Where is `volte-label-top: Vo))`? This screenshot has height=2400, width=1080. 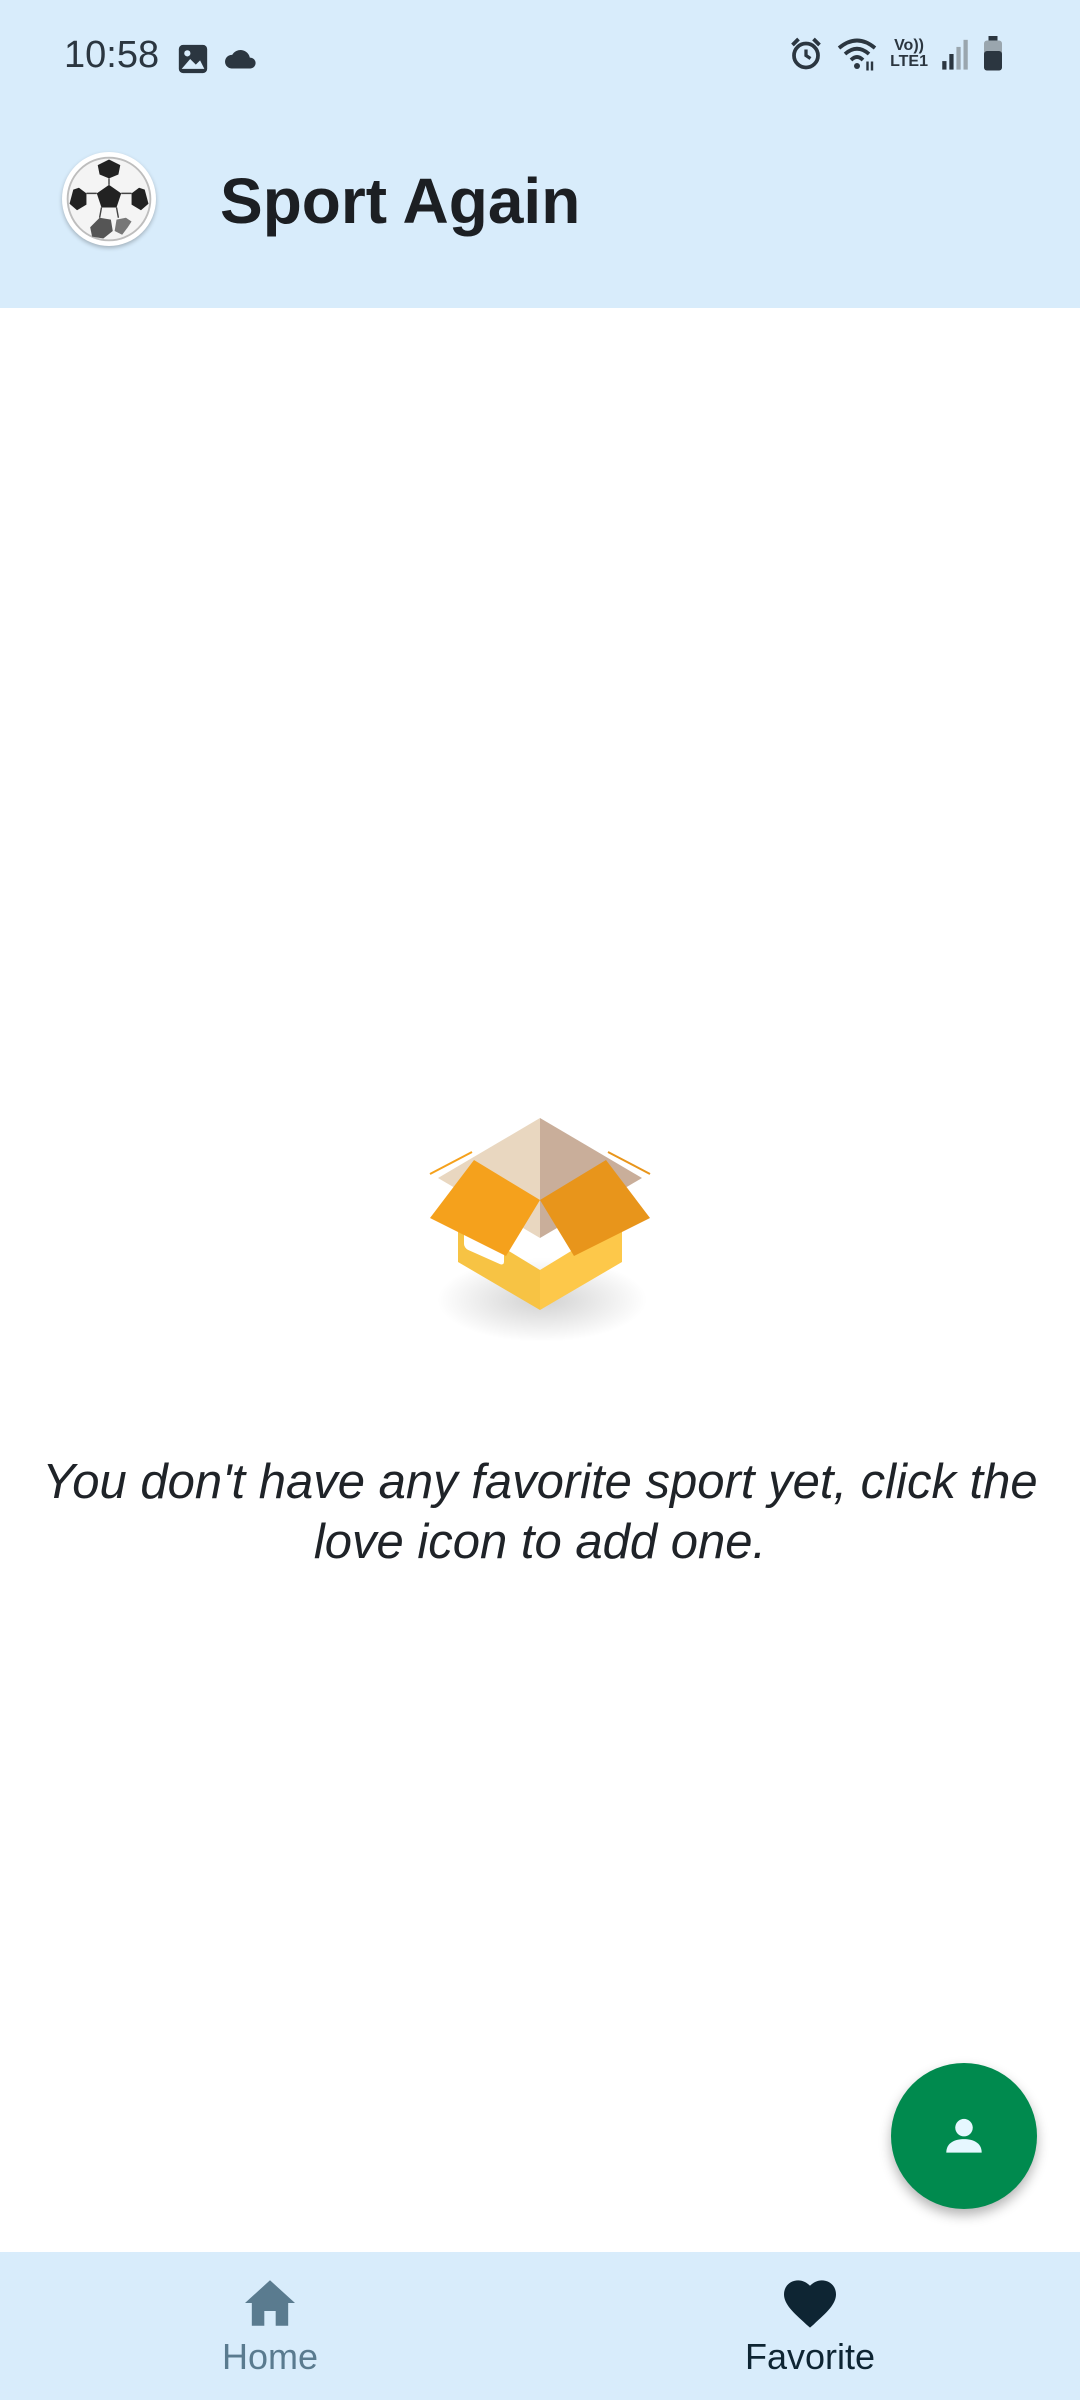
volte-label-top: Vo)) is located at coordinates (909, 45).